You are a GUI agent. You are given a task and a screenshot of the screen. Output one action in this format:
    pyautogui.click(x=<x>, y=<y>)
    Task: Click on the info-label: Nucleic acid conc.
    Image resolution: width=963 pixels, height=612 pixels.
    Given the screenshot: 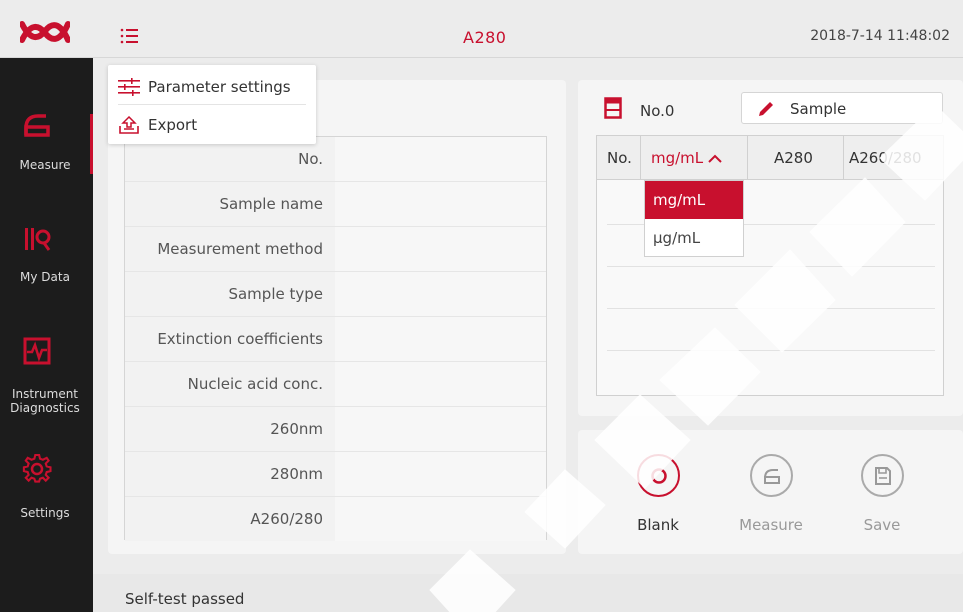 What is the action you would take?
    pyautogui.click(x=230, y=384)
    